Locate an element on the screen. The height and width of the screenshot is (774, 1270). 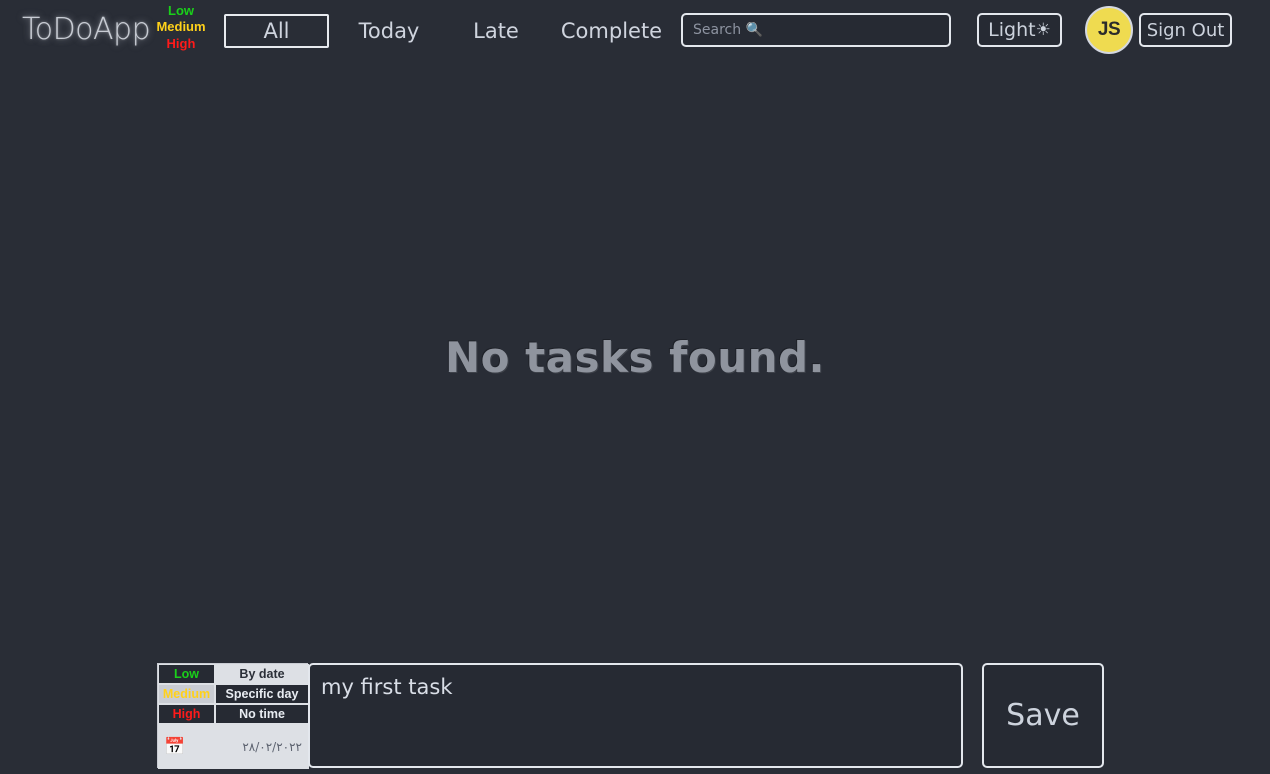
theme-toggle-button: Light ☀ is located at coordinates (1019, 30).